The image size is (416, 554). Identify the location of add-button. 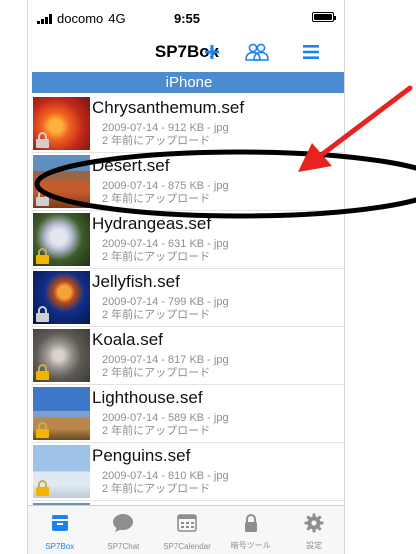
(212, 52).